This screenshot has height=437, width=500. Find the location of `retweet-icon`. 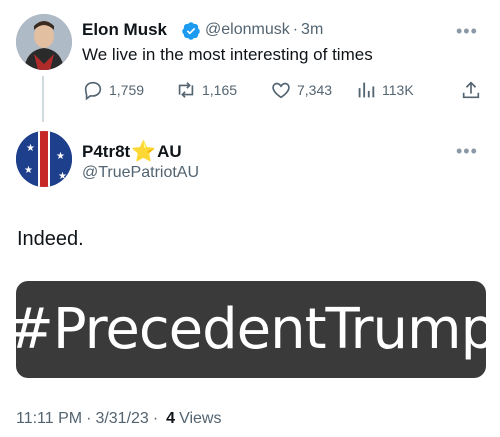

retweet-icon is located at coordinates (186, 90).